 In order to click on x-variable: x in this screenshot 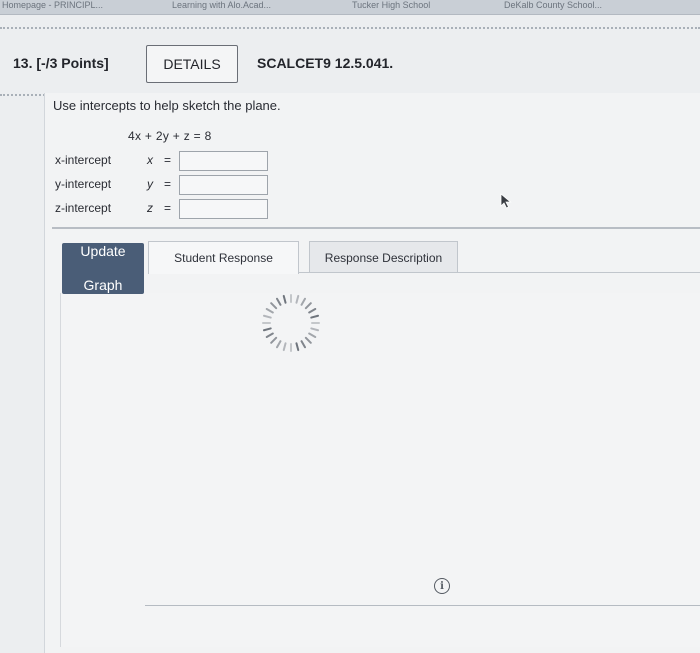, I will do `click(150, 160)`.